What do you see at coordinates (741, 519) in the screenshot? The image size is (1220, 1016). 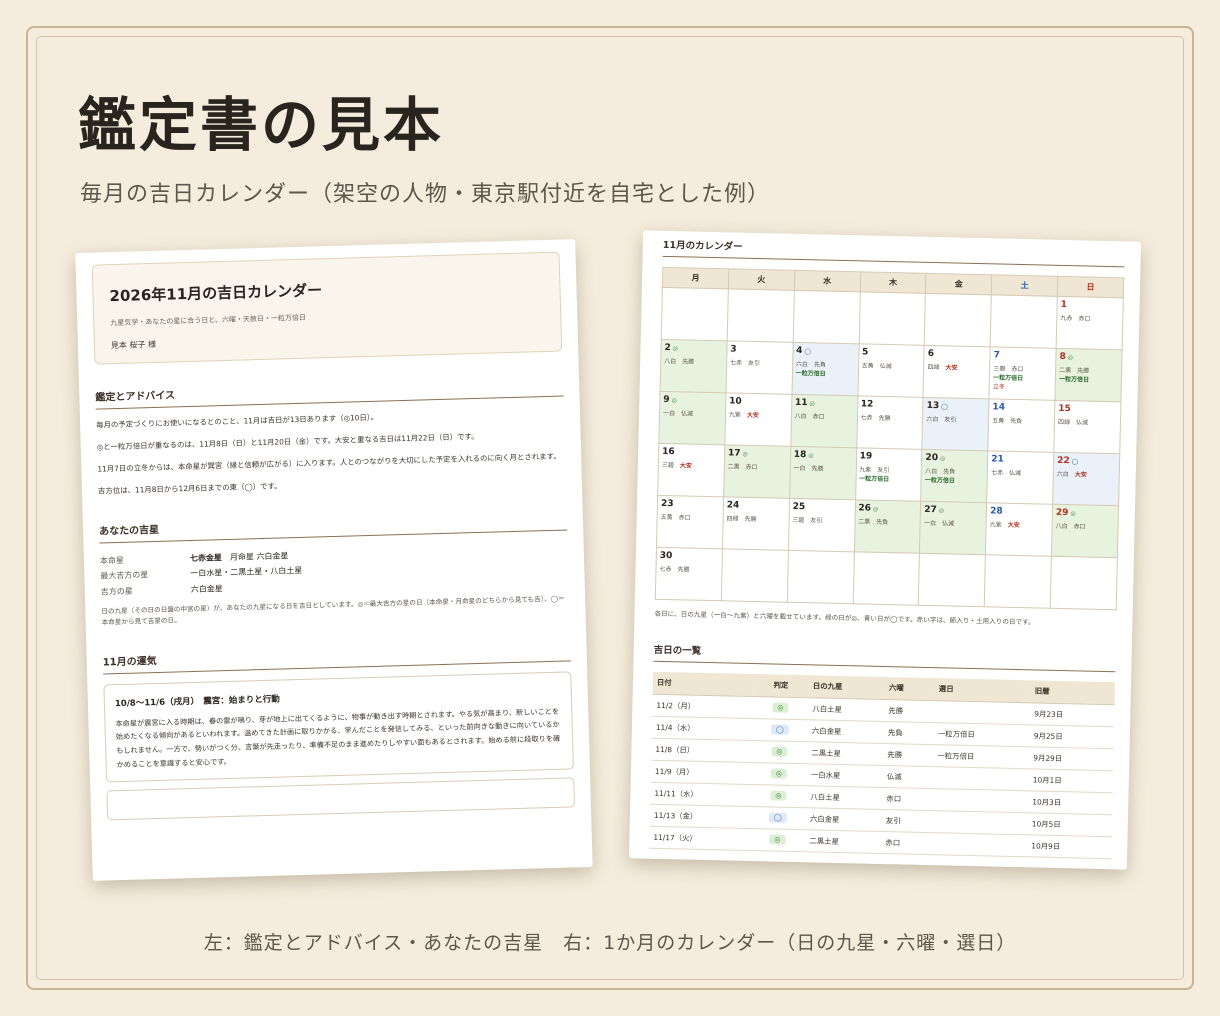 I see `day-star-rokuyo: 四緑 先勝` at bounding box center [741, 519].